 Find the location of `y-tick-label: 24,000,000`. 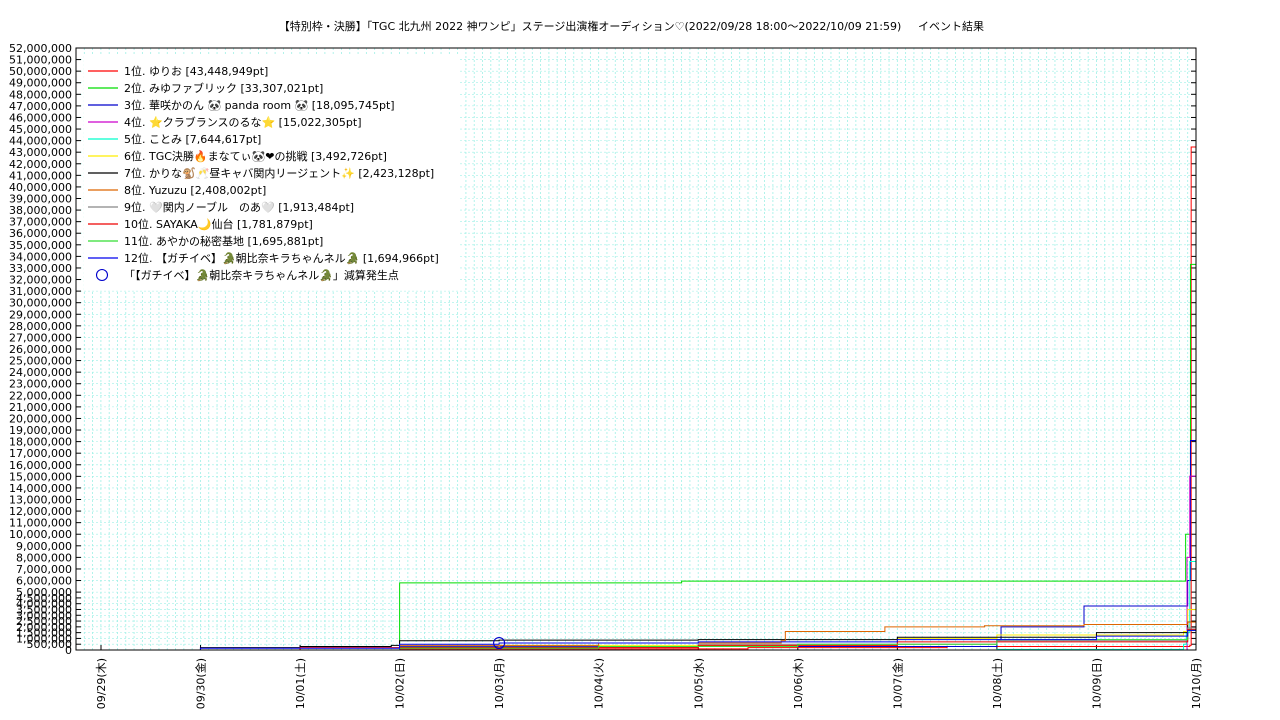

y-tick-label: 24,000,000 is located at coordinates (40, 372).